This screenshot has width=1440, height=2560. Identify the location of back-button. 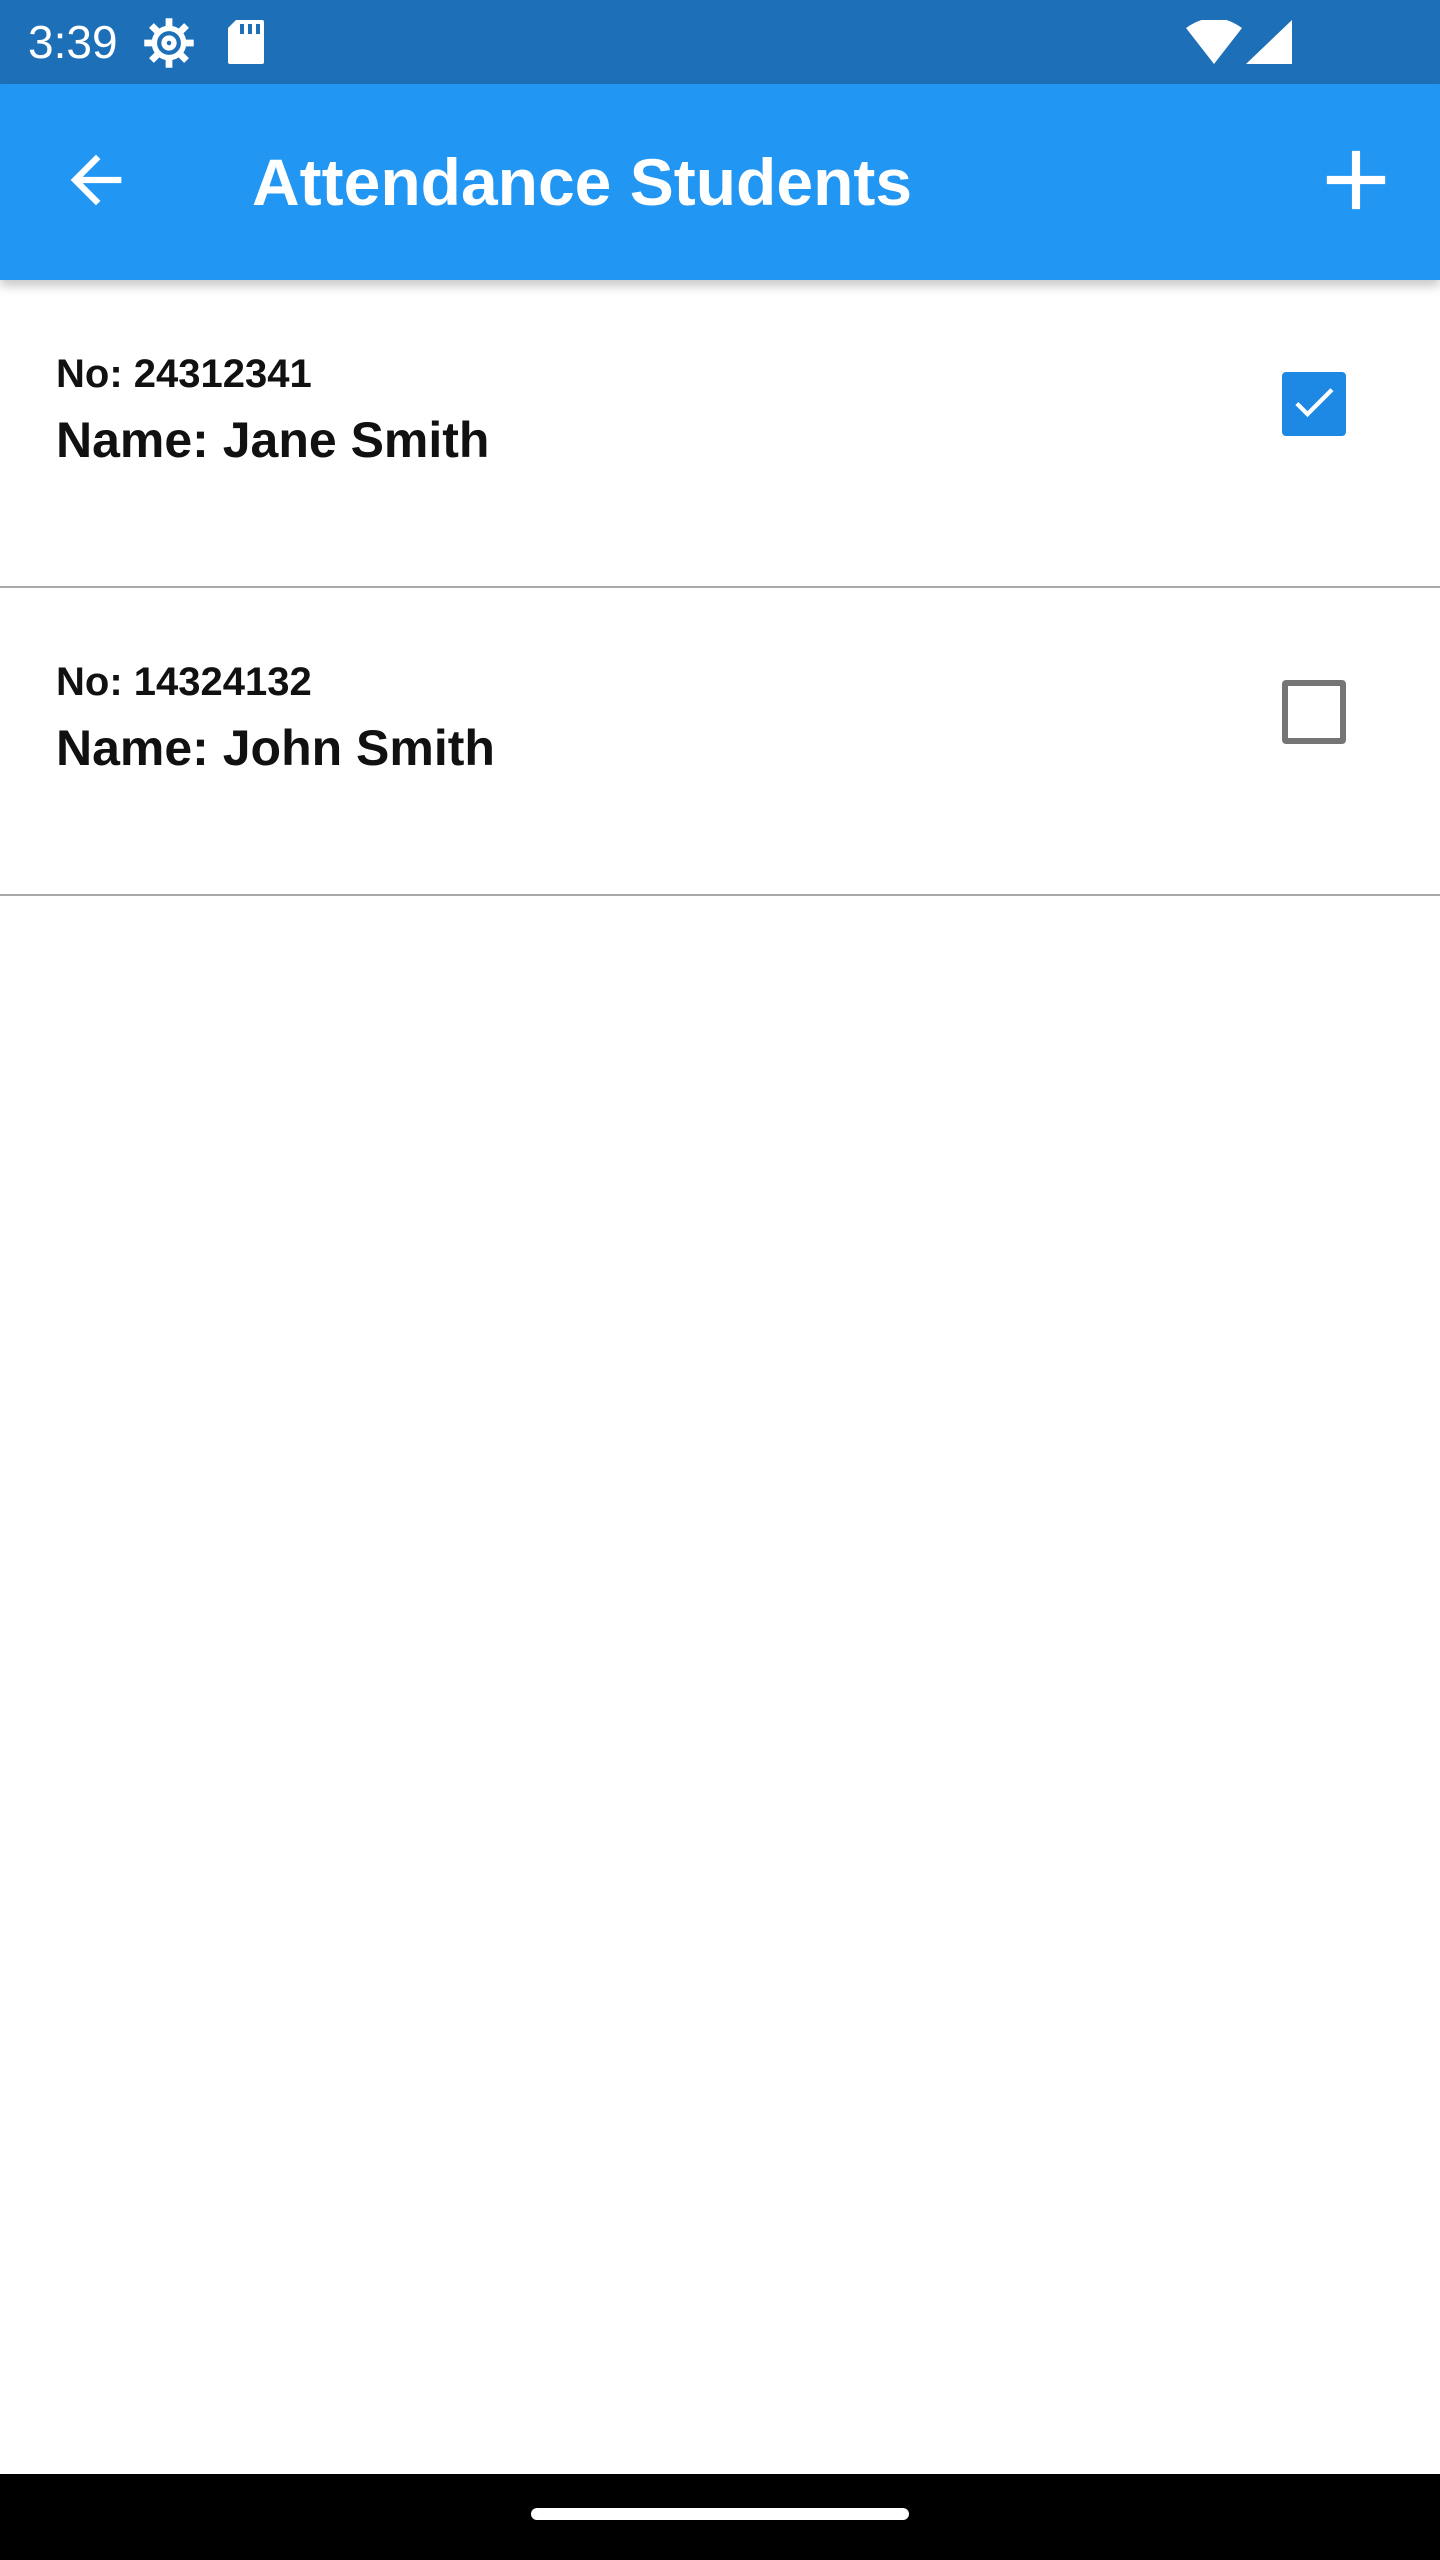
(96, 182).